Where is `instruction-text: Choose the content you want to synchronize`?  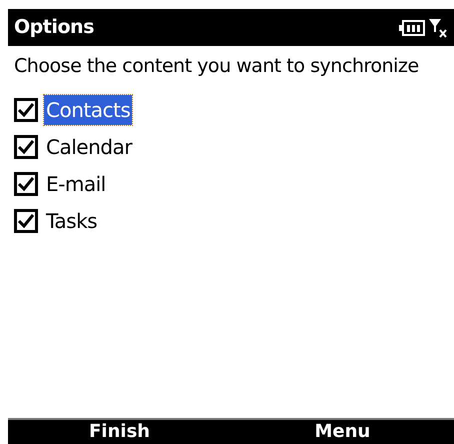
instruction-text: Choose the content you want to synchronize is located at coordinates (217, 66).